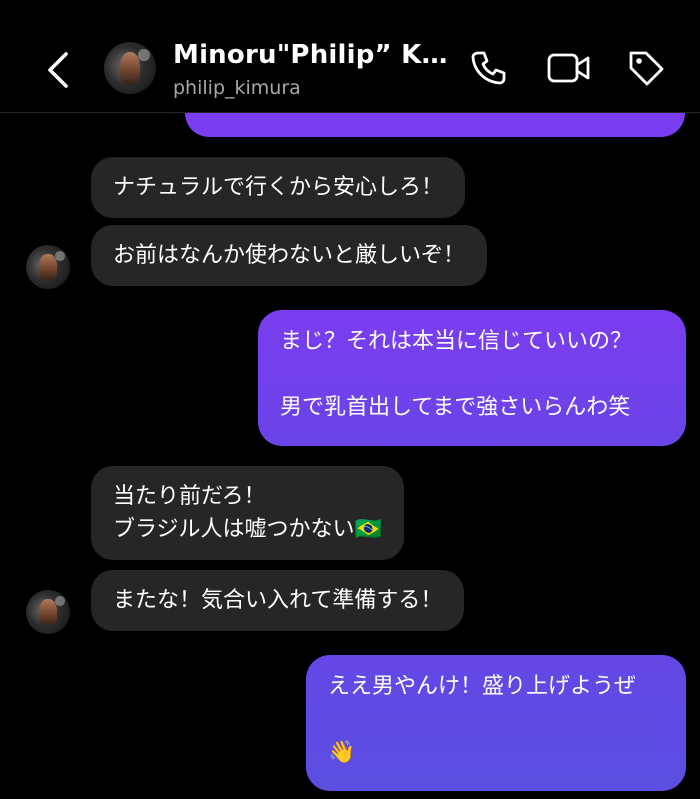 This screenshot has width=700, height=799. What do you see at coordinates (130, 68) in the screenshot?
I see `contact-avatar` at bounding box center [130, 68].